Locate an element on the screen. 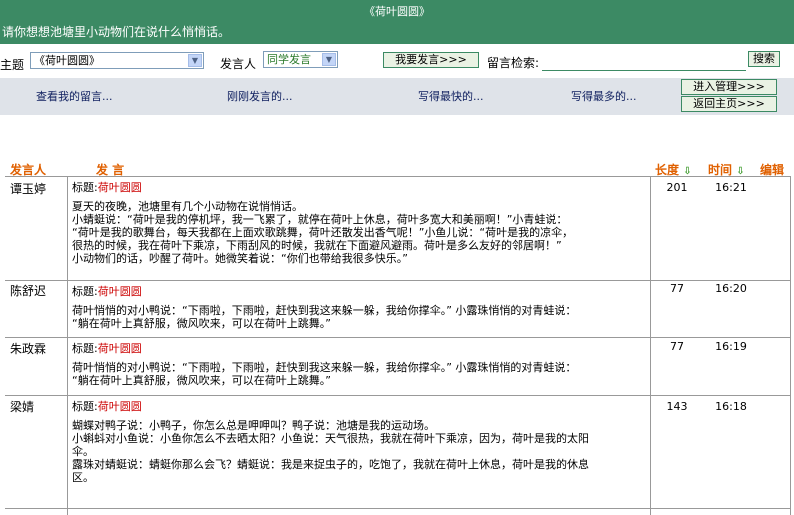 The image size is (794, 515). topic-label: 主题 is located at coordinates (12, 65).